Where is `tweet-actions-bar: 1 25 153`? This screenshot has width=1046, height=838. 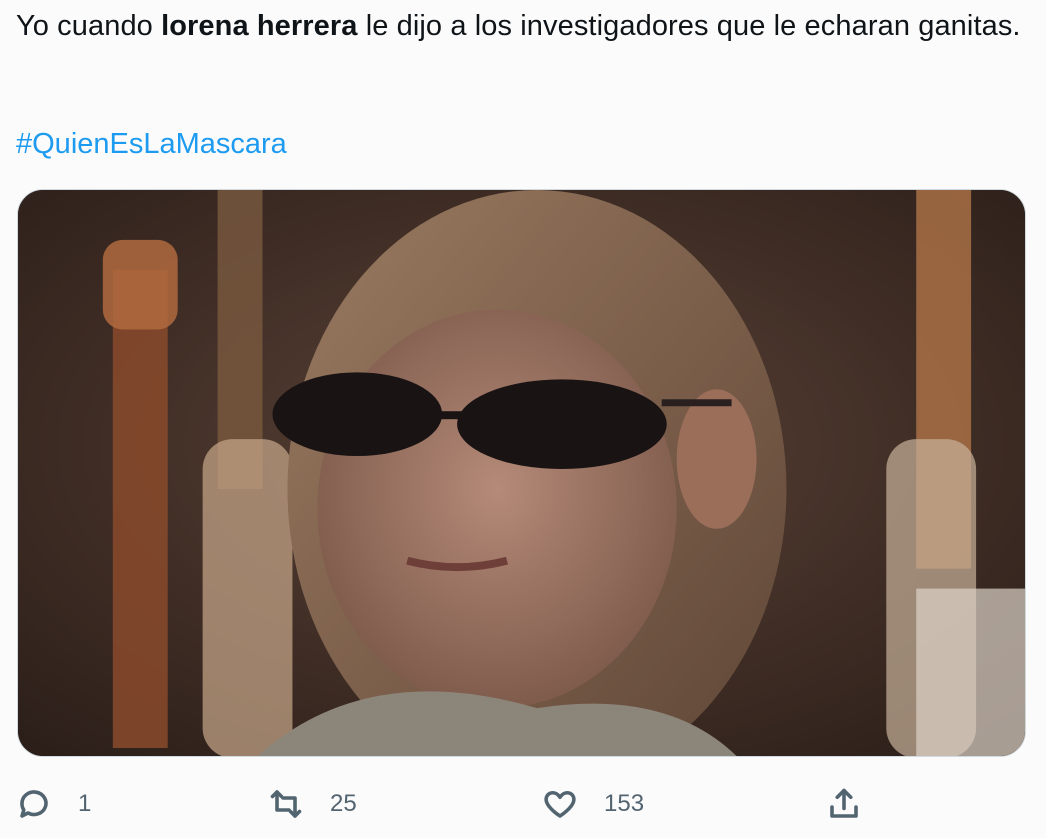 tweet-actions-bar: 1 25 153 is located at coordinates (523, 803).